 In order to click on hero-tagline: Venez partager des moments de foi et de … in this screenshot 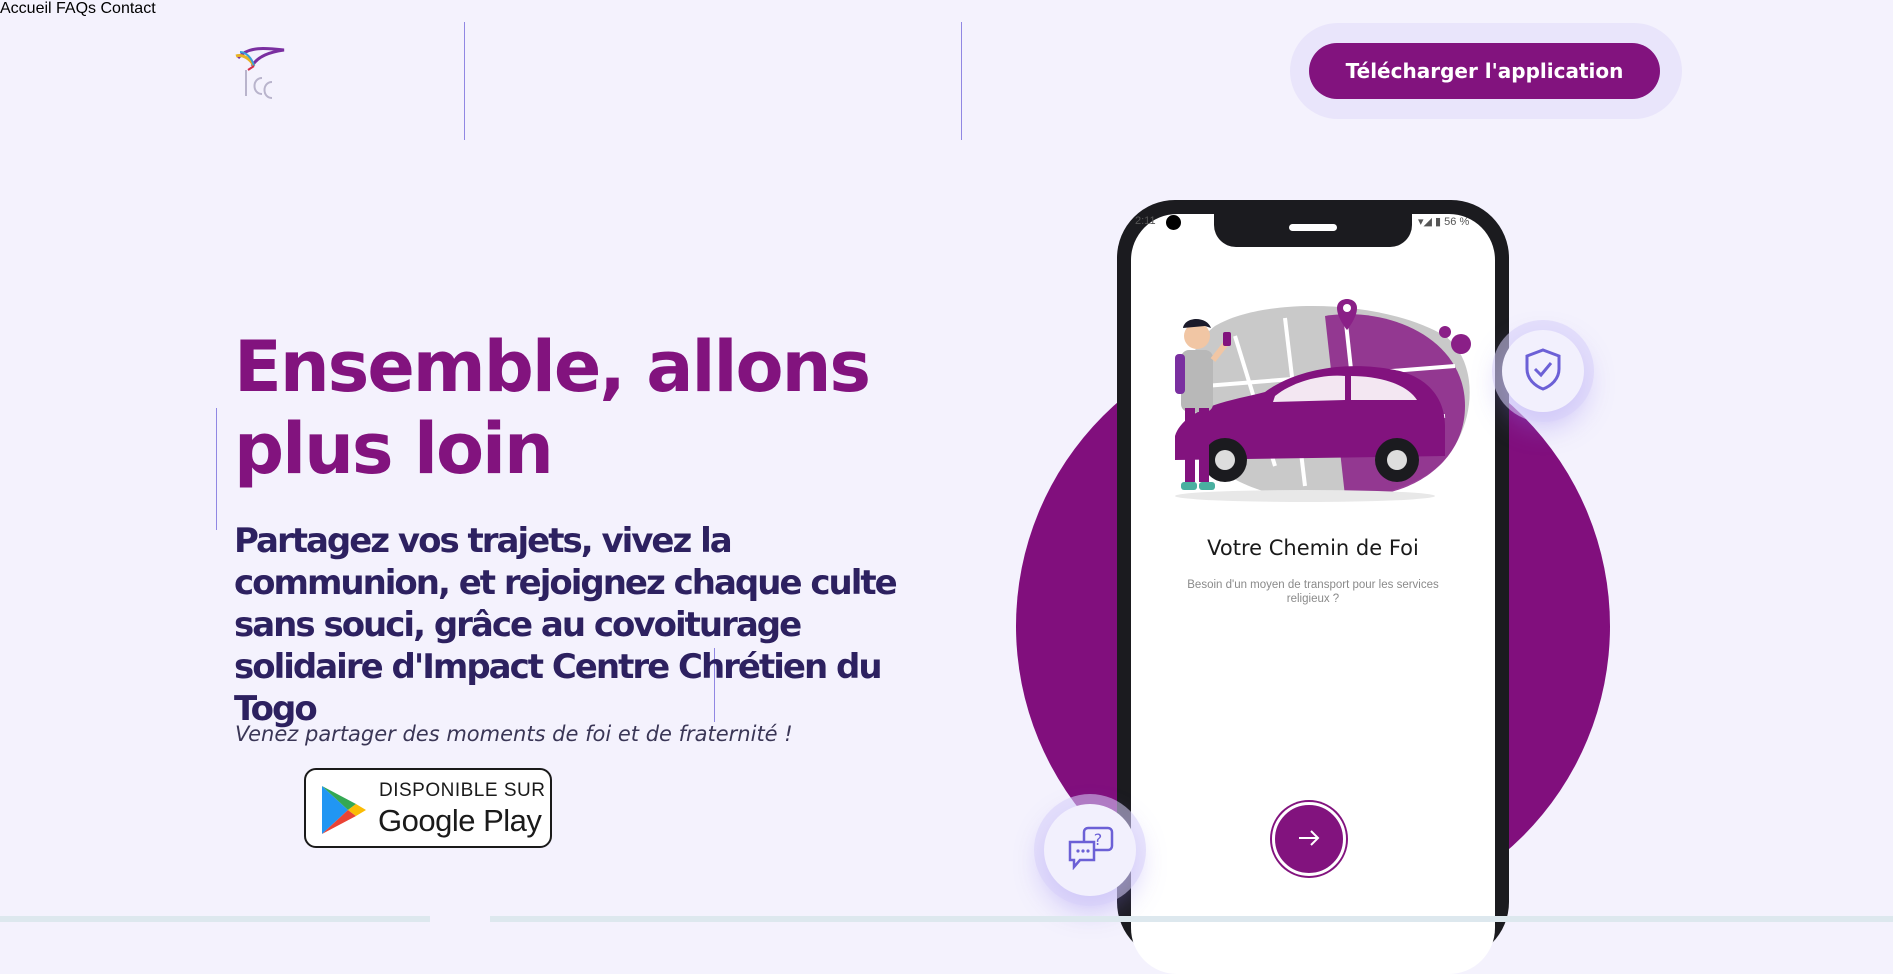, I will do `click(514, 734)`.